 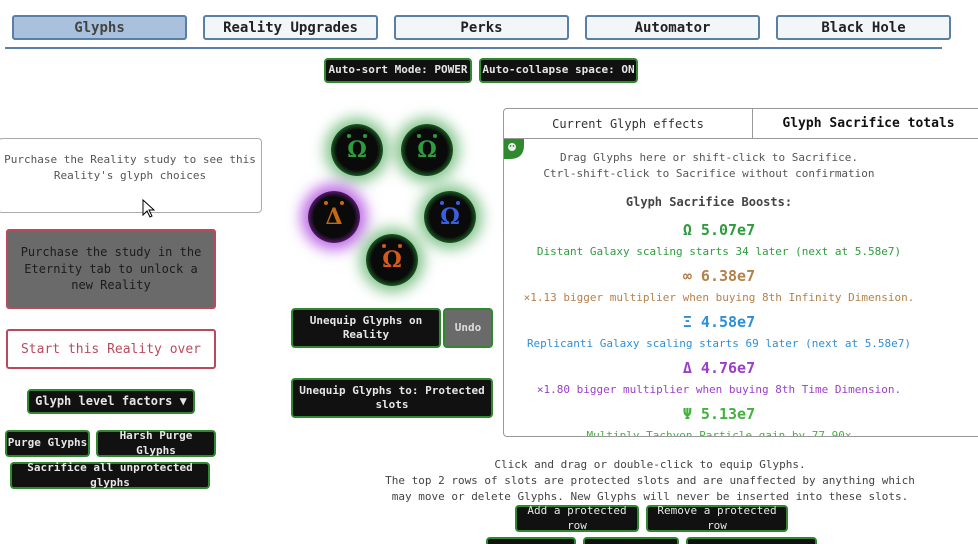 What do you see at coordinates (473, 48) in the screenshot?
I see `tab-divider` at bounding box center [473, 48].